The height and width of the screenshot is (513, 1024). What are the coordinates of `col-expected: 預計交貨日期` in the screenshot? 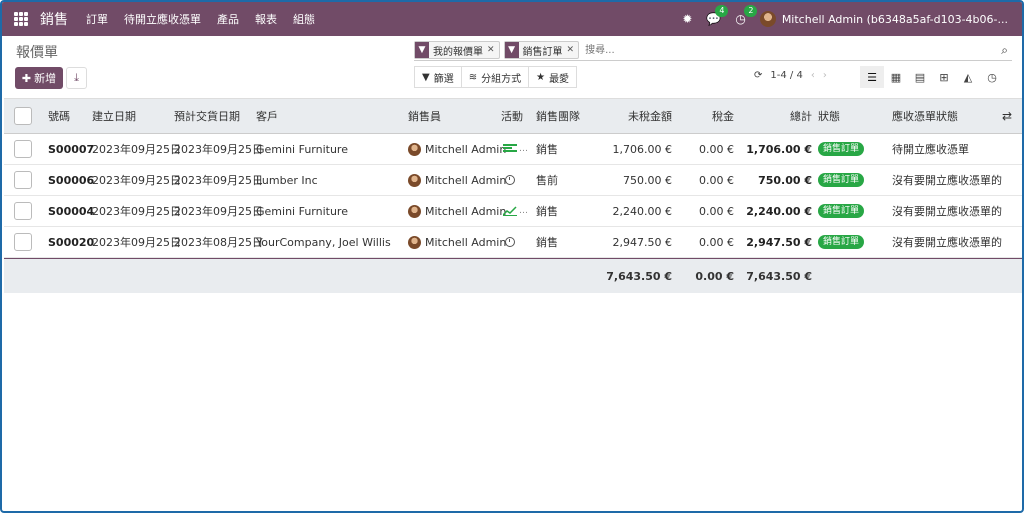 It's located at (207, 116).